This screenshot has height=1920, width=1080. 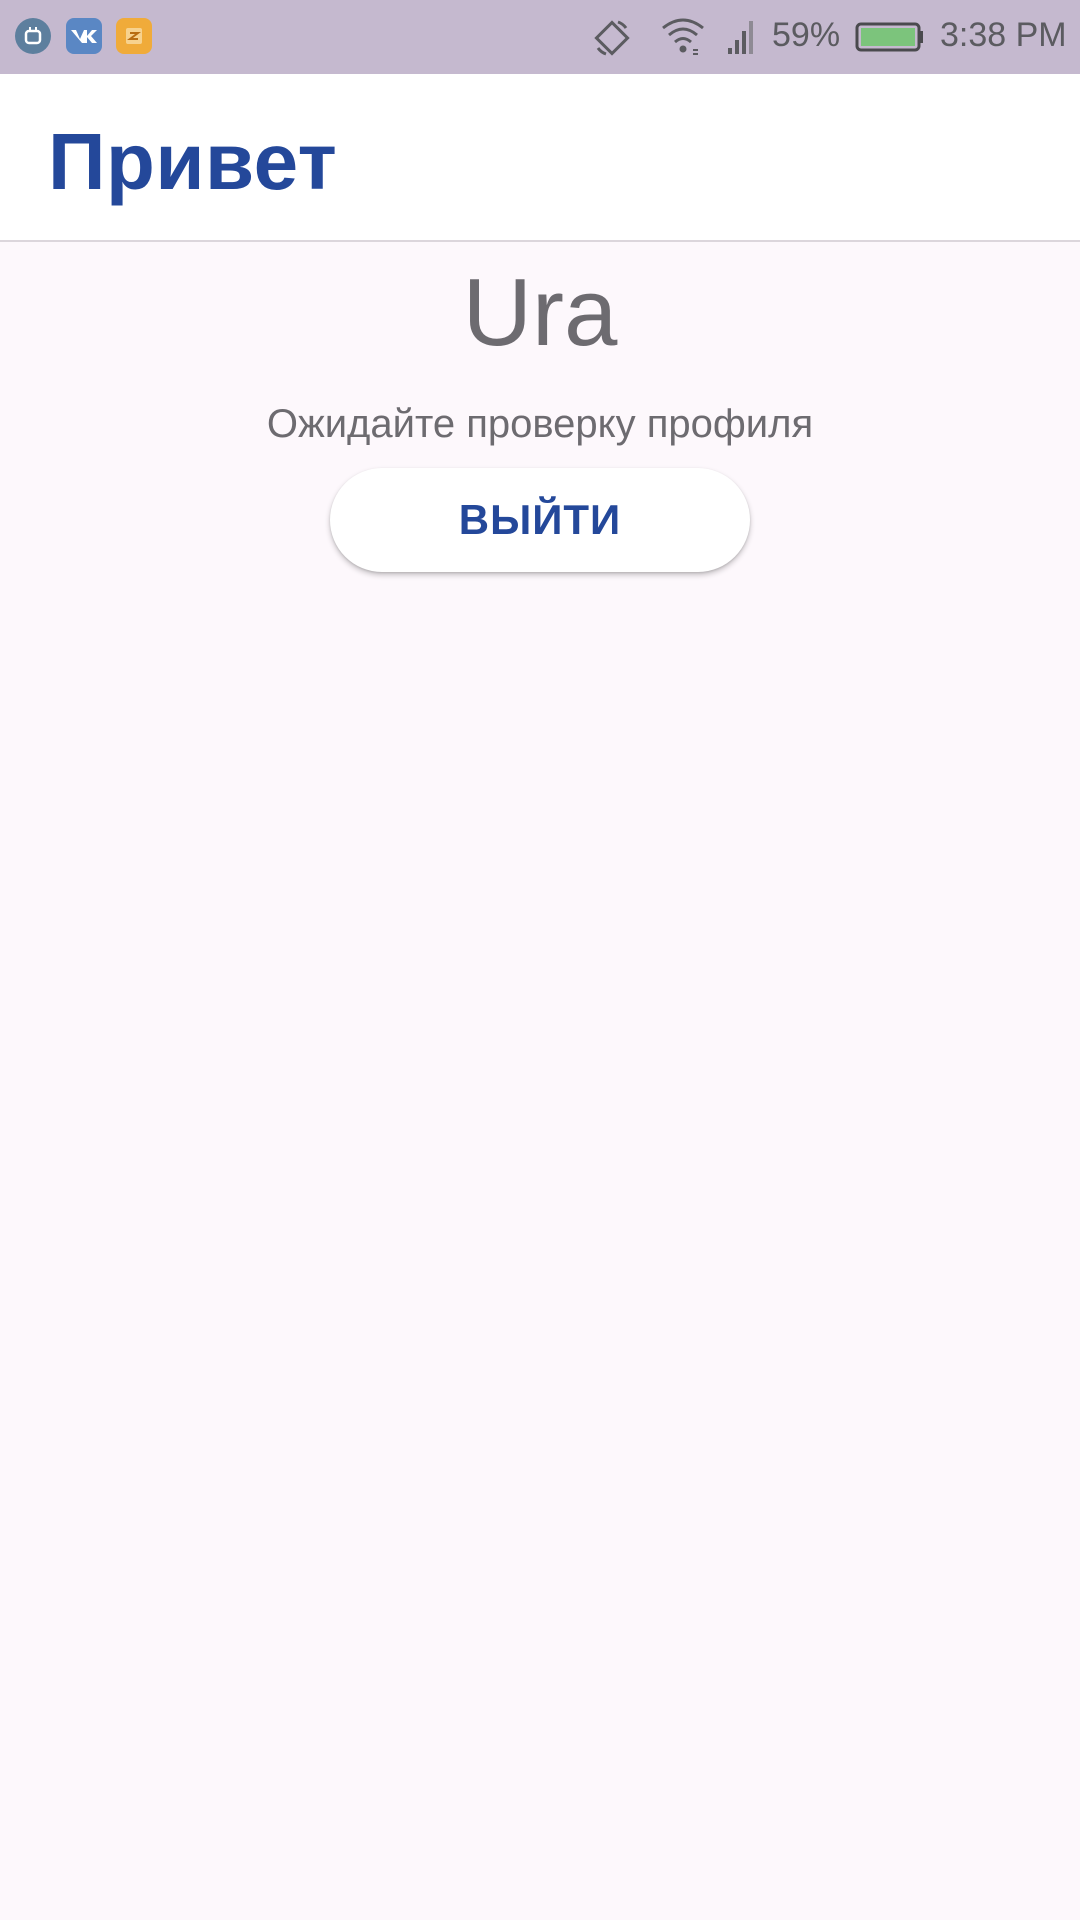 What do you see at coordinates (540, 158) in the screenshot?
I see `app-bar: Привет` at bounding box center [540, 158].